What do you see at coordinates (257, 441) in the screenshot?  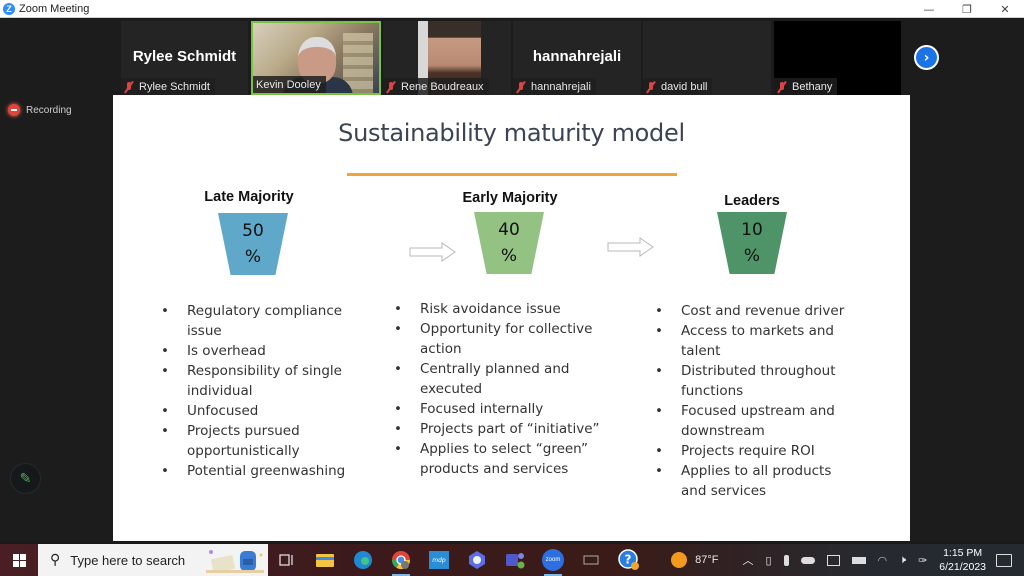 I see `bullet-item: Projects pursued opportunistically` at bounding box center [257, 441].